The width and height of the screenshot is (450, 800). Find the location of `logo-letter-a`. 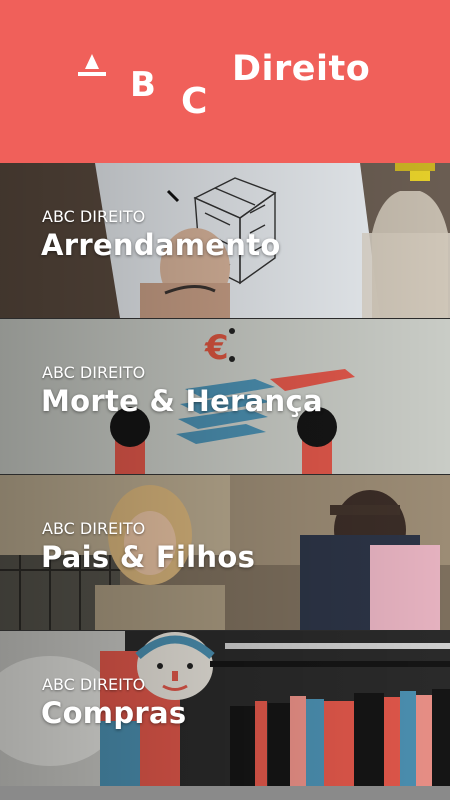

logo-letter-a is located at coordinates (92, 65).